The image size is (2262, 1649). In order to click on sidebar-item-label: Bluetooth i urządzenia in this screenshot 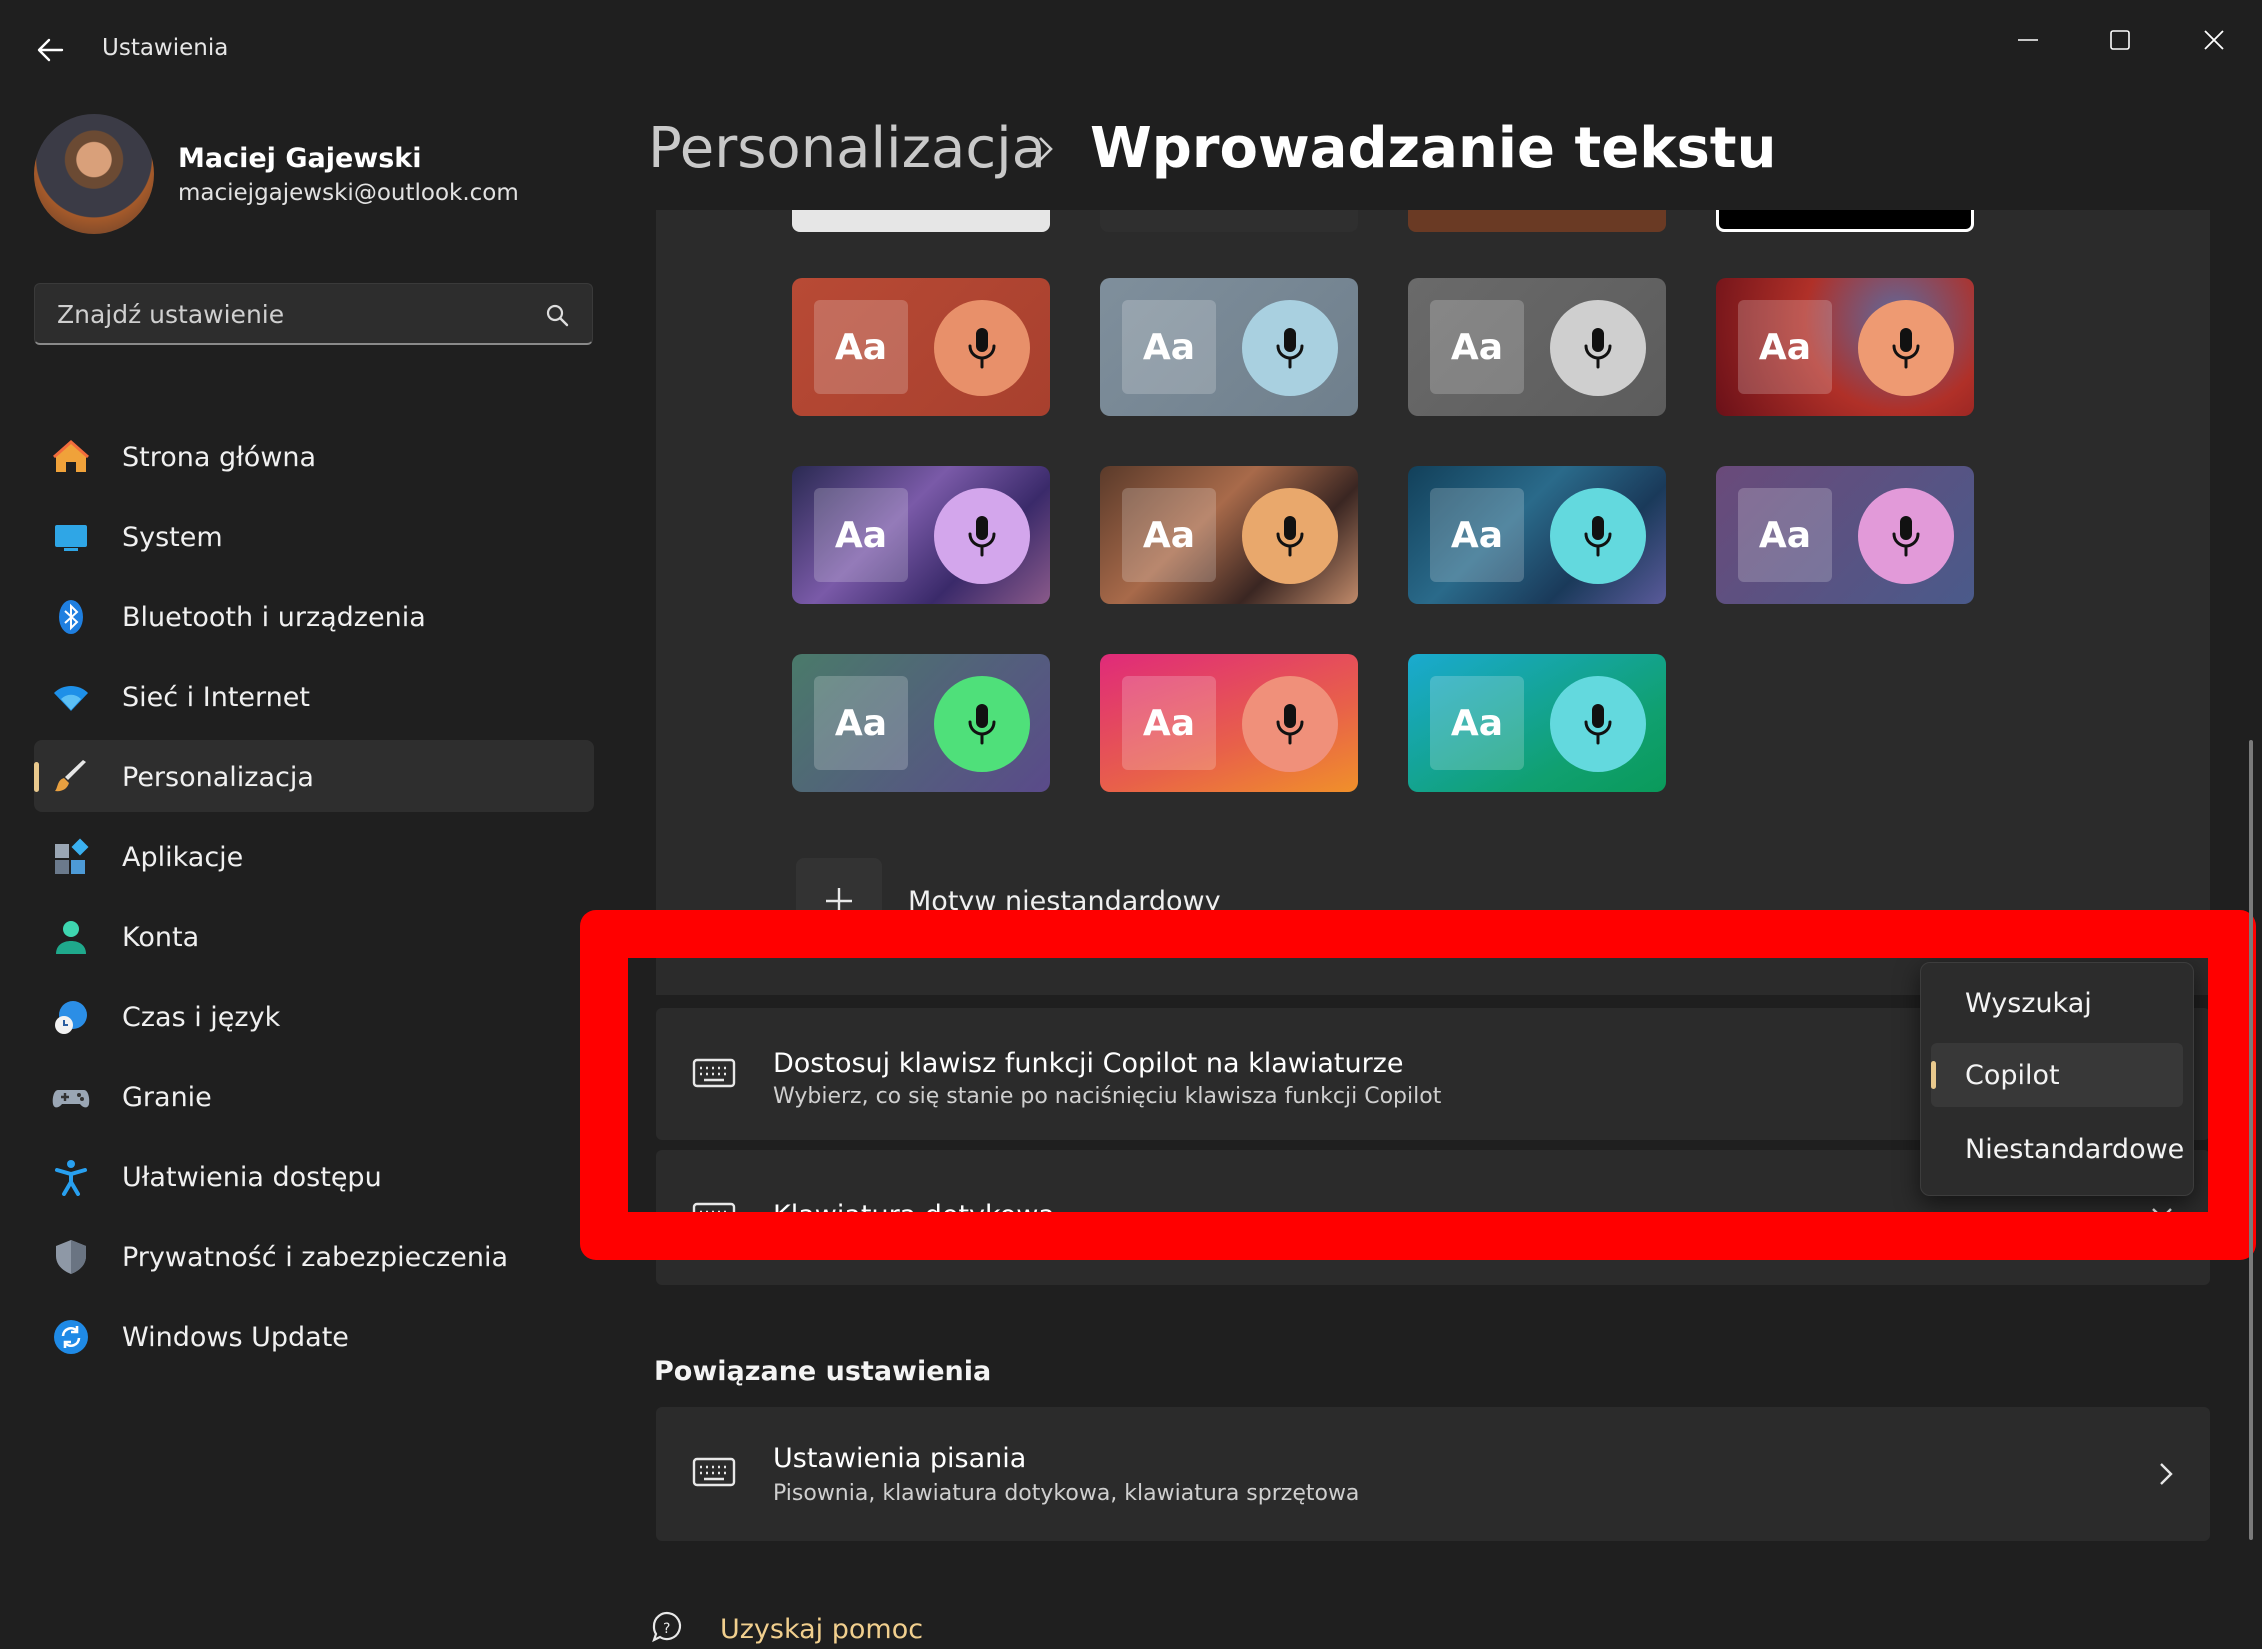, I will do `click(274, 617)`.